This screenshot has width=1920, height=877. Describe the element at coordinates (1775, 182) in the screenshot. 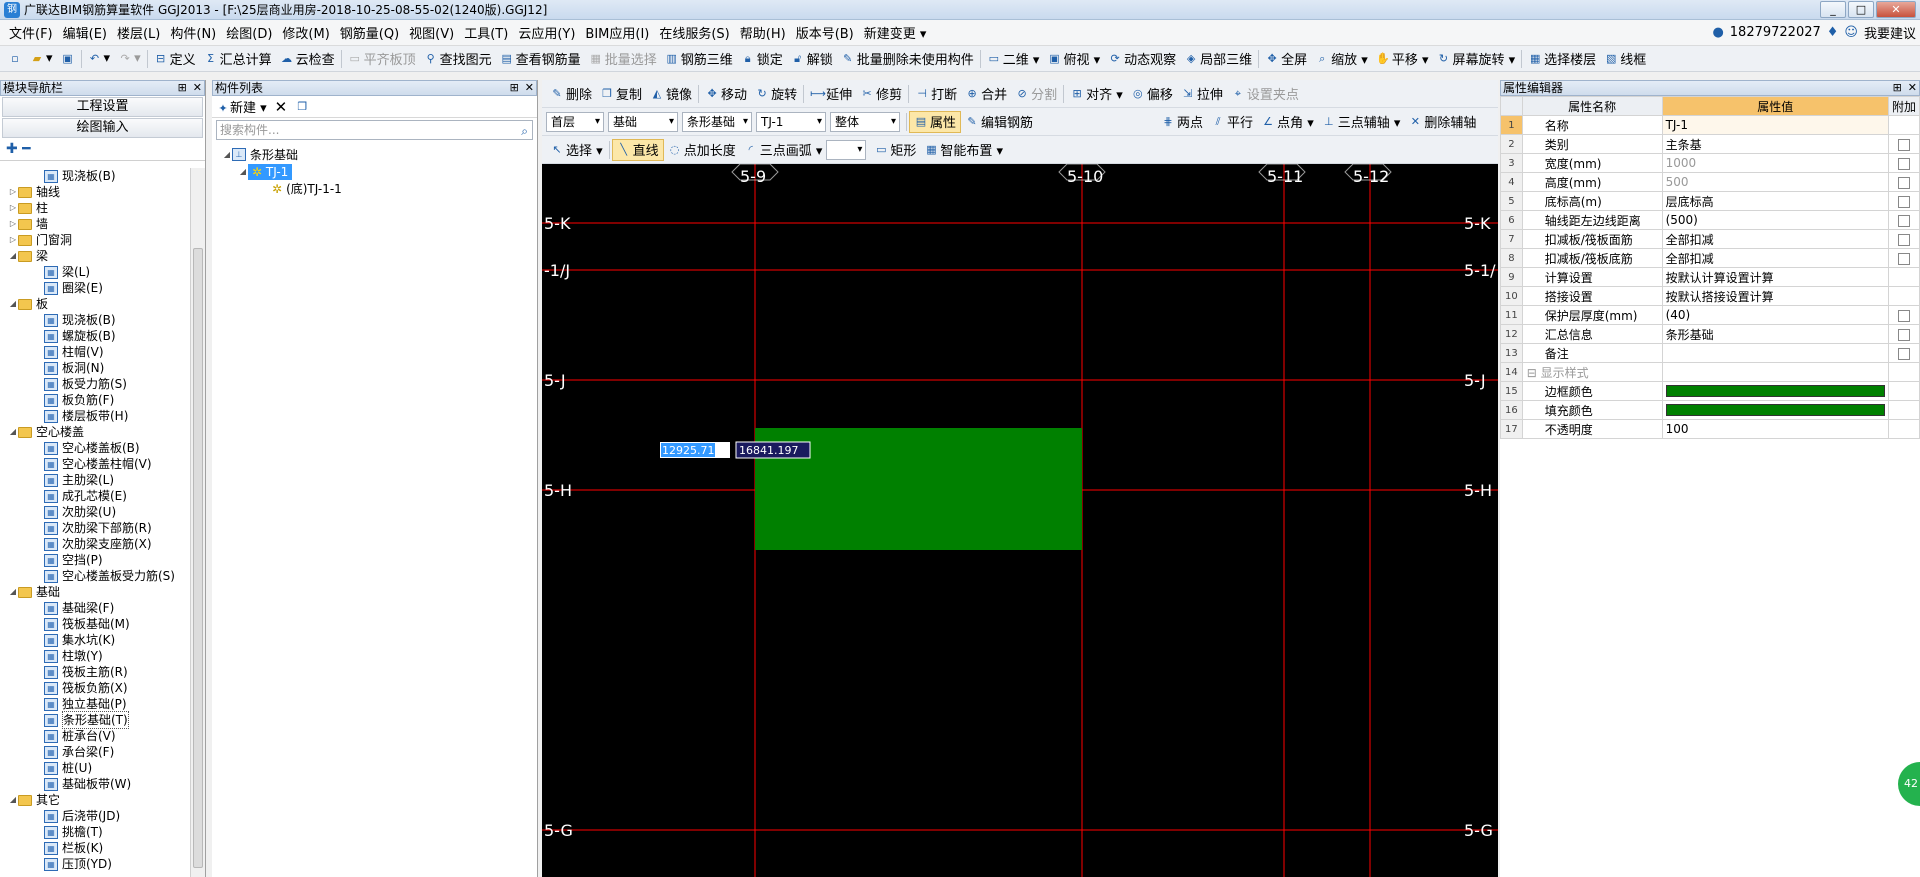

I see `property-value: 500` at that location.